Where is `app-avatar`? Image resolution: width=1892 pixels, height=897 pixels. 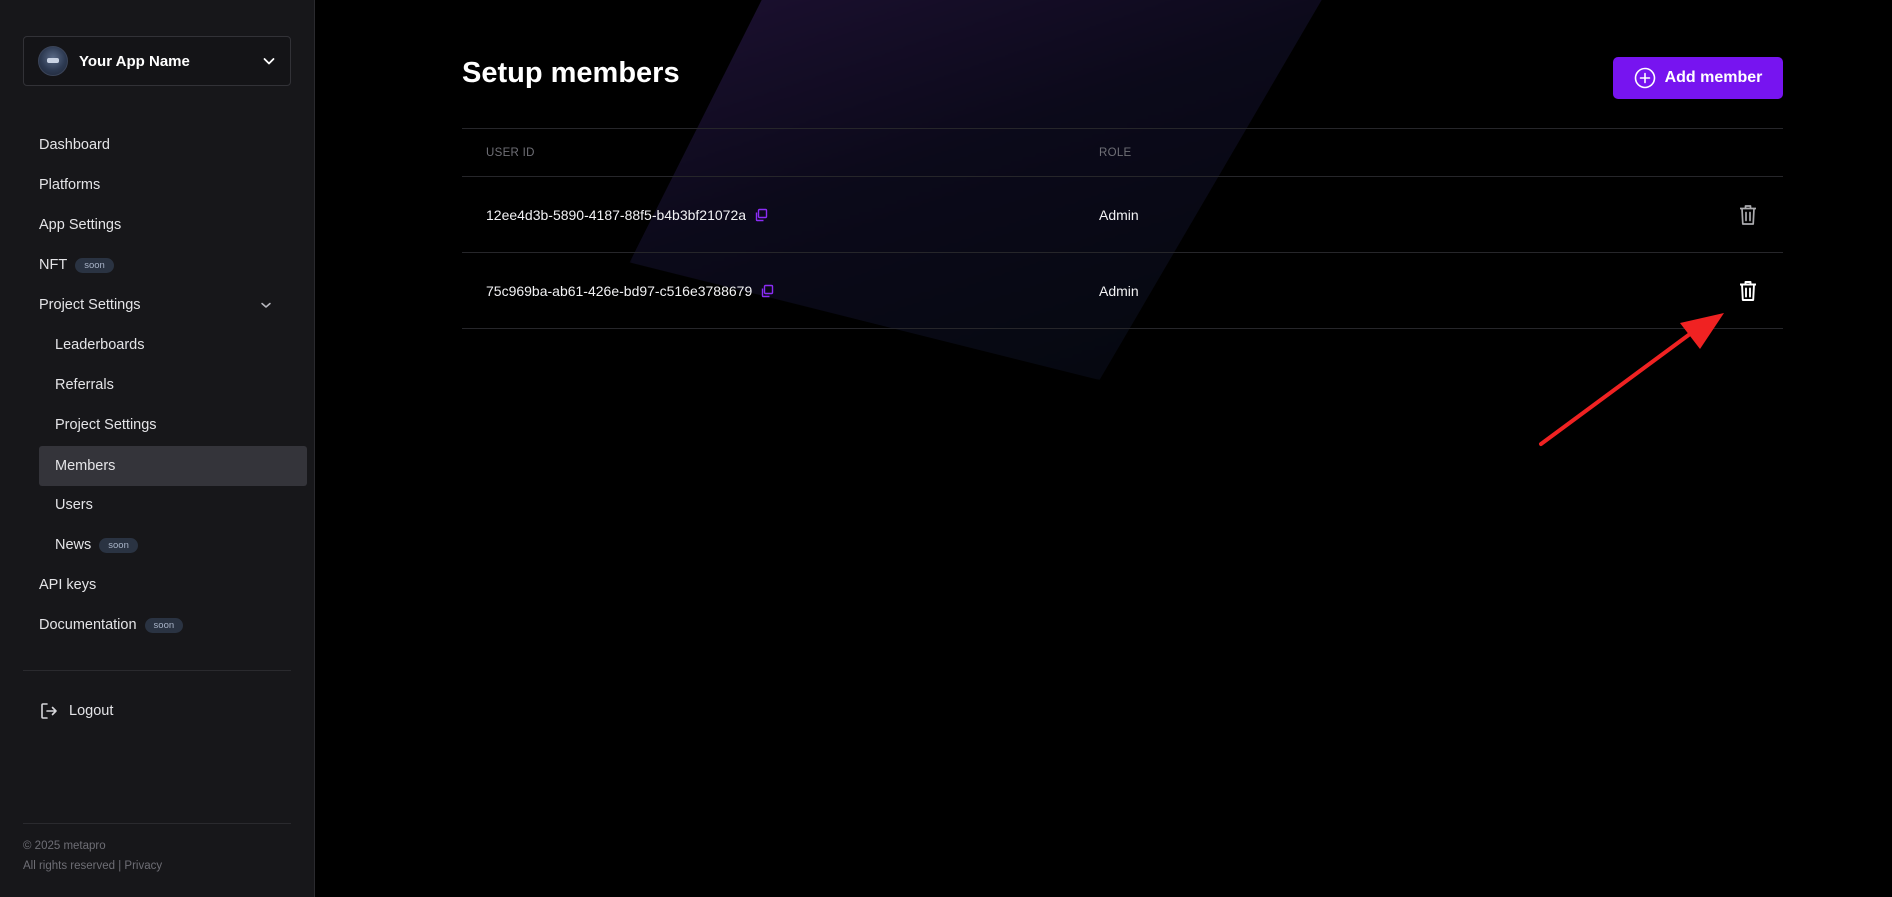 app-avatar is located at coordinates (53, 61).